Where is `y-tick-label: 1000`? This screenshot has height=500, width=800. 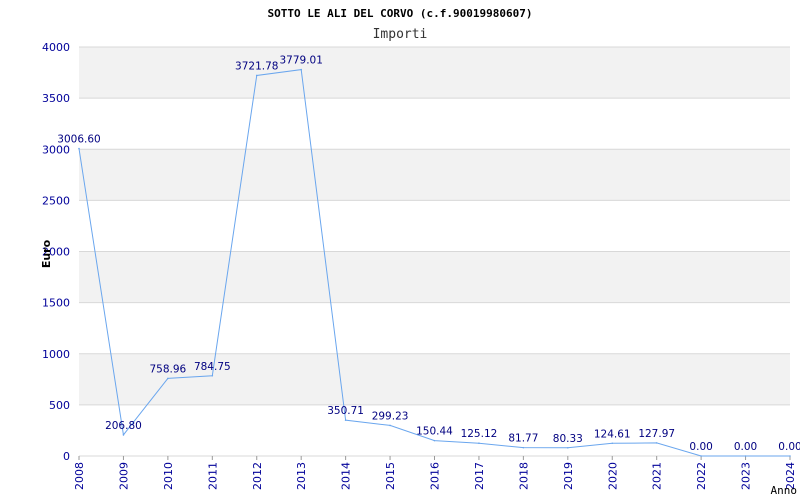 y-tick-label: 1000 is located at coordinates (56, 354).